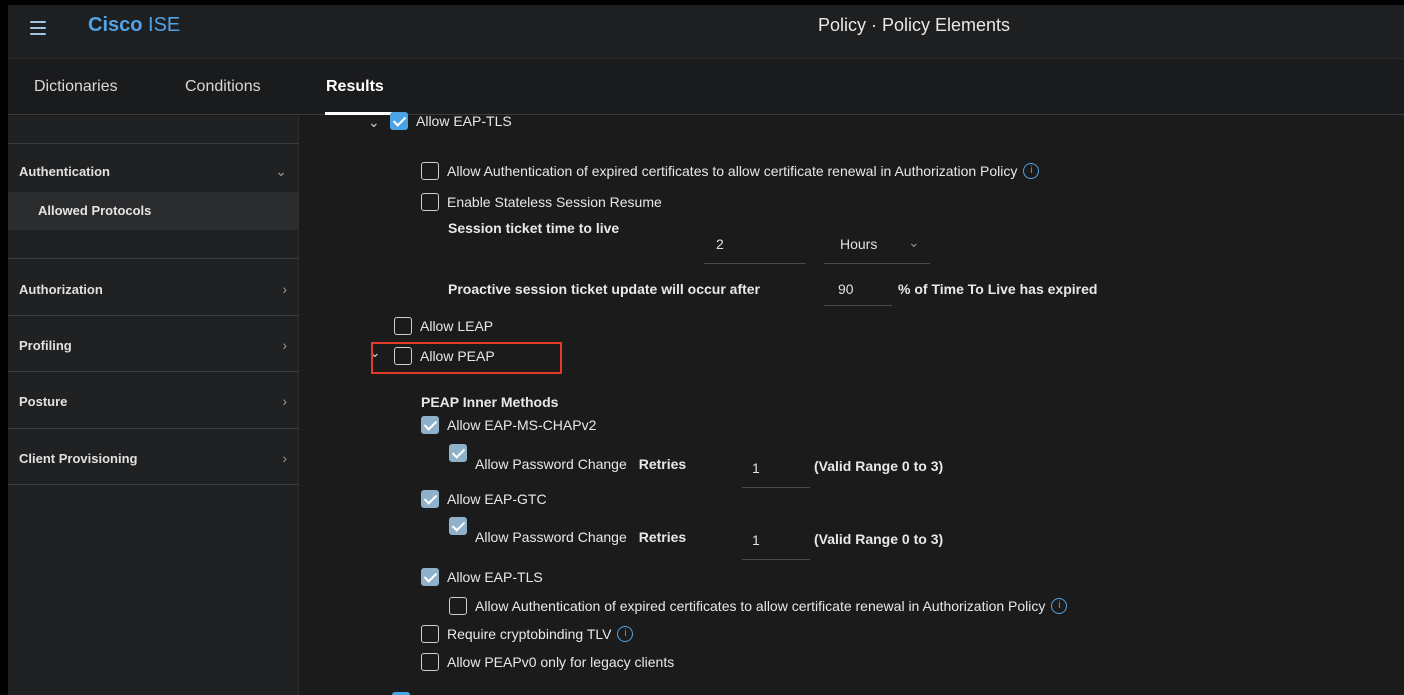 The height and width of the screenshot is (695, 1404). What do you see at coordinates (458, 606) in the screenshot?
I see `peap-expired-cert-checkbox` at bounding box center [458, 606].